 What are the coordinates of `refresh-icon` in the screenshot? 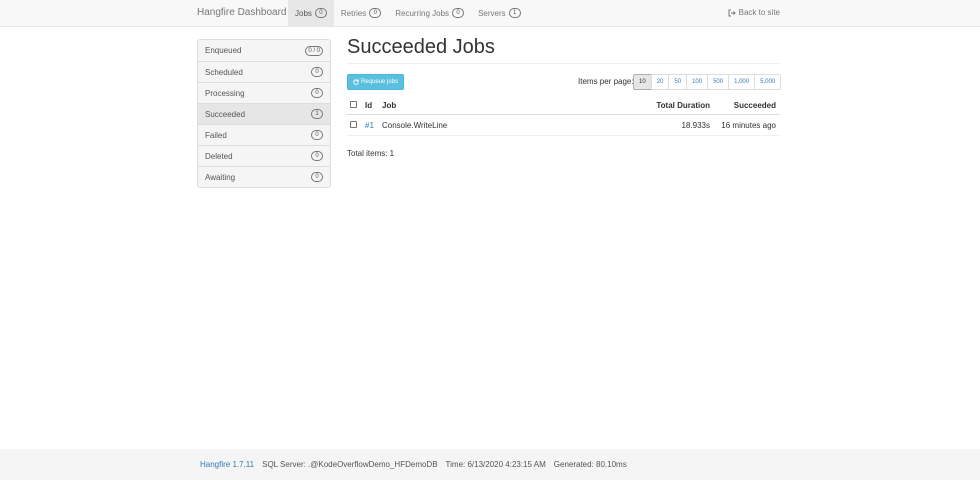 It's located at (356, 82).